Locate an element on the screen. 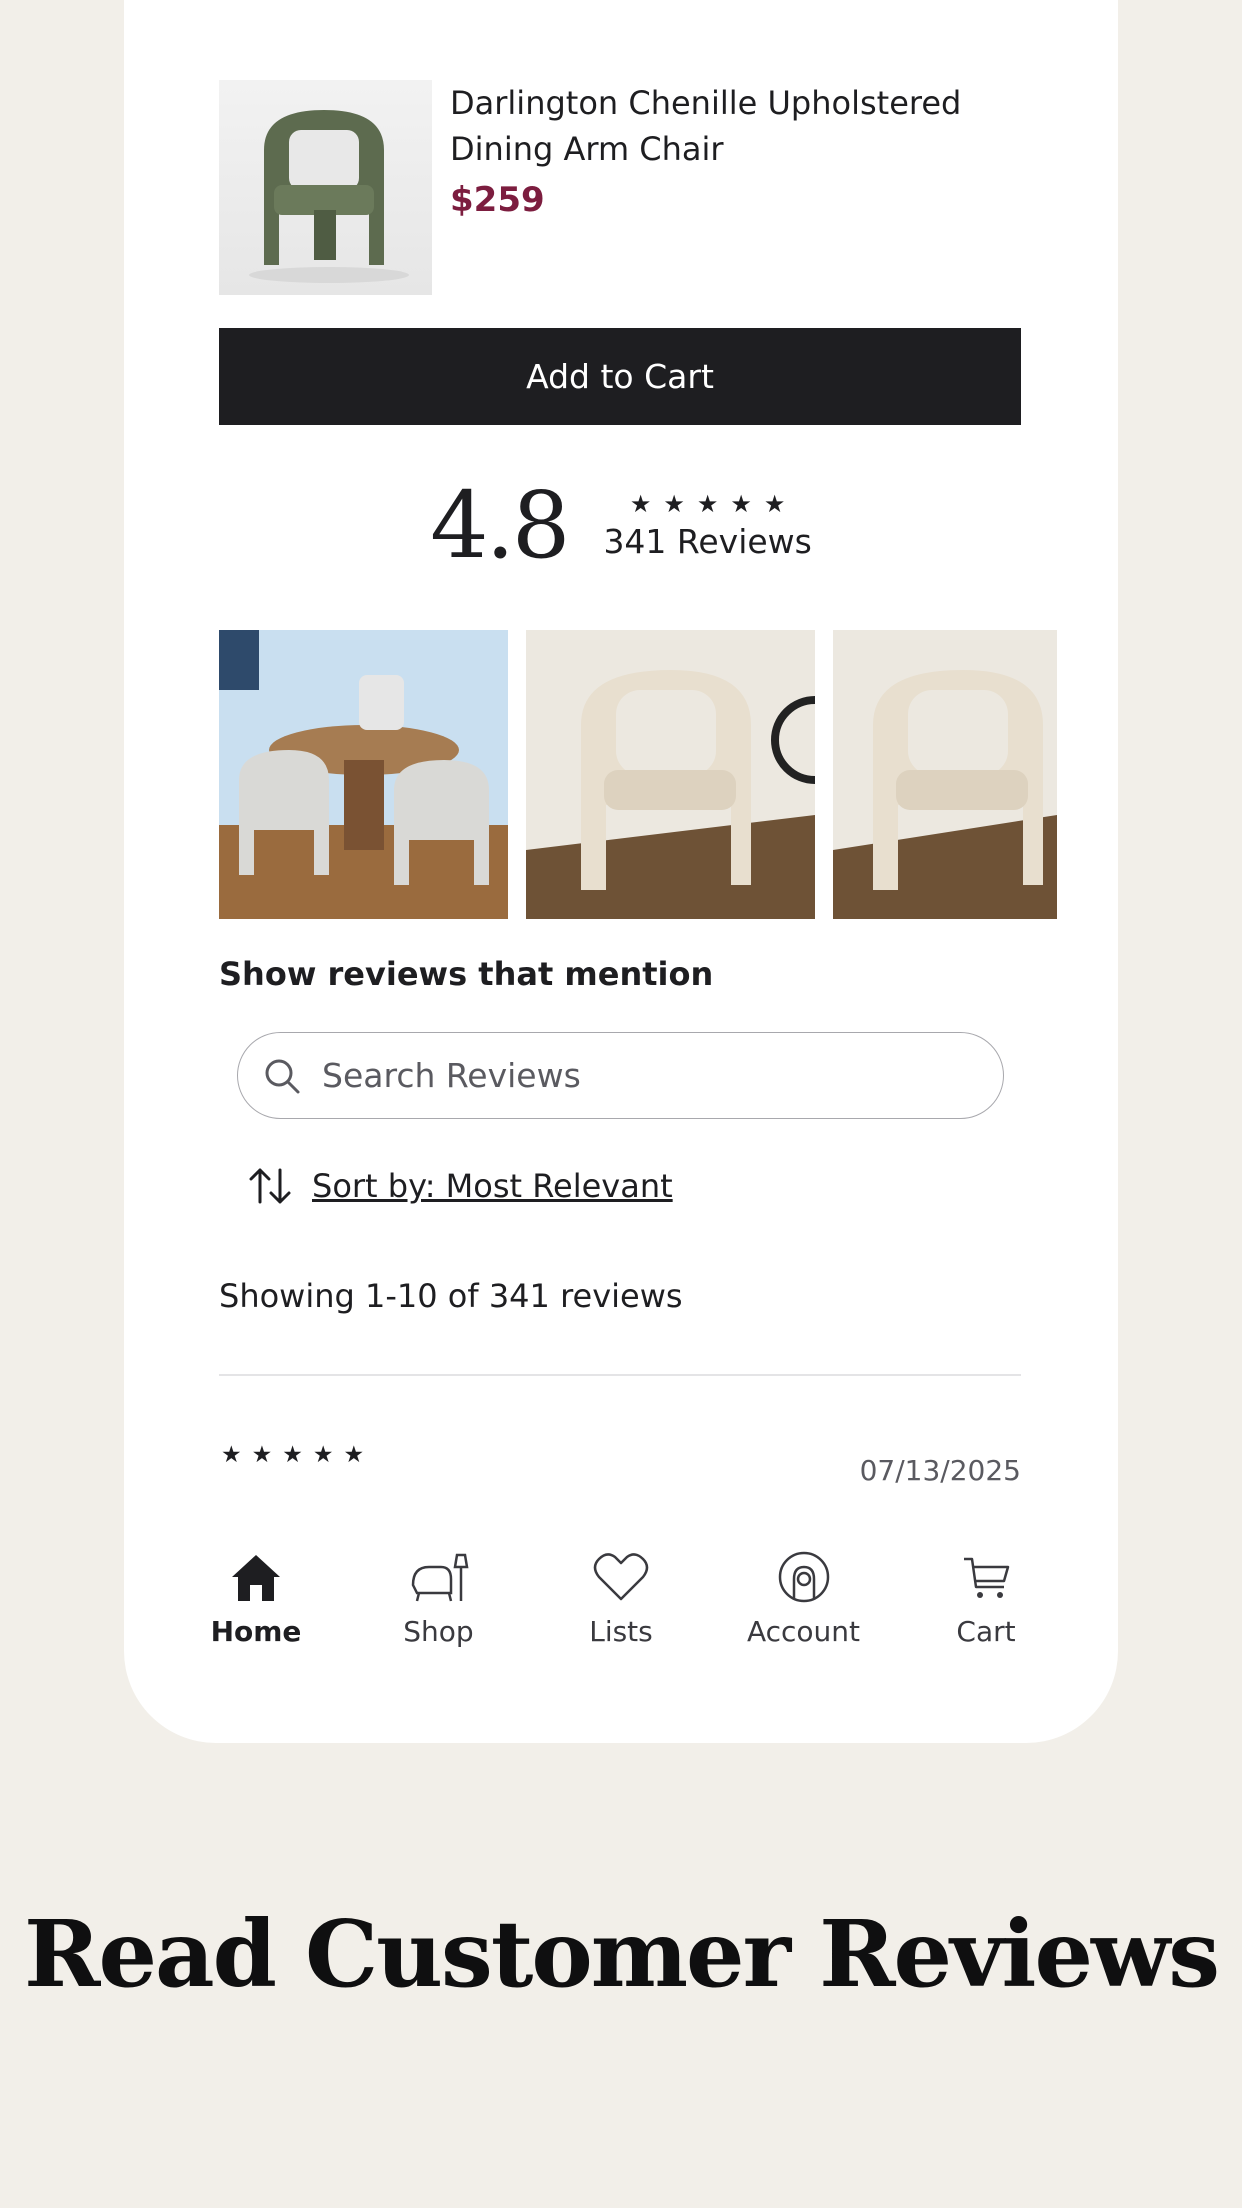 The height and width of the screenshot is (2208, 1242). review-count: 341 Reviews is located at coordinates (707, 541).